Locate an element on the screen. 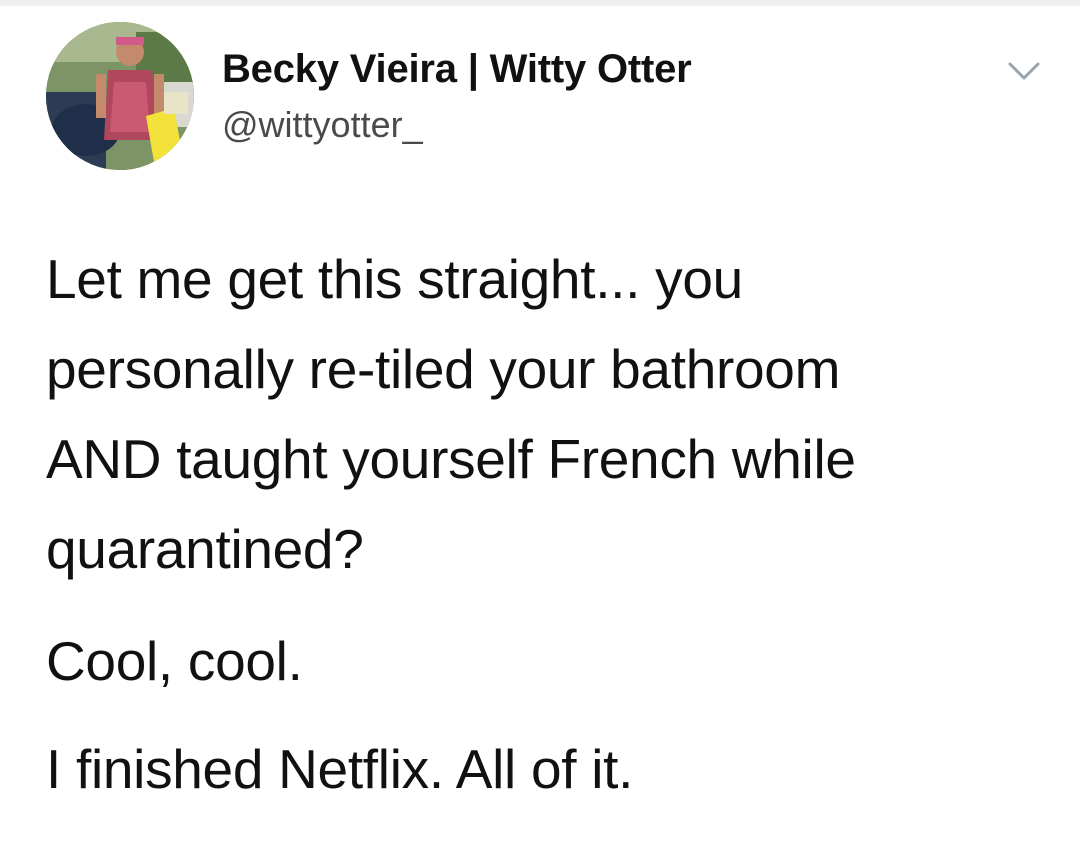 The height and width of the screenshot is (856, 1080). chevron-down-icon is located at coordinates (1024, 71).